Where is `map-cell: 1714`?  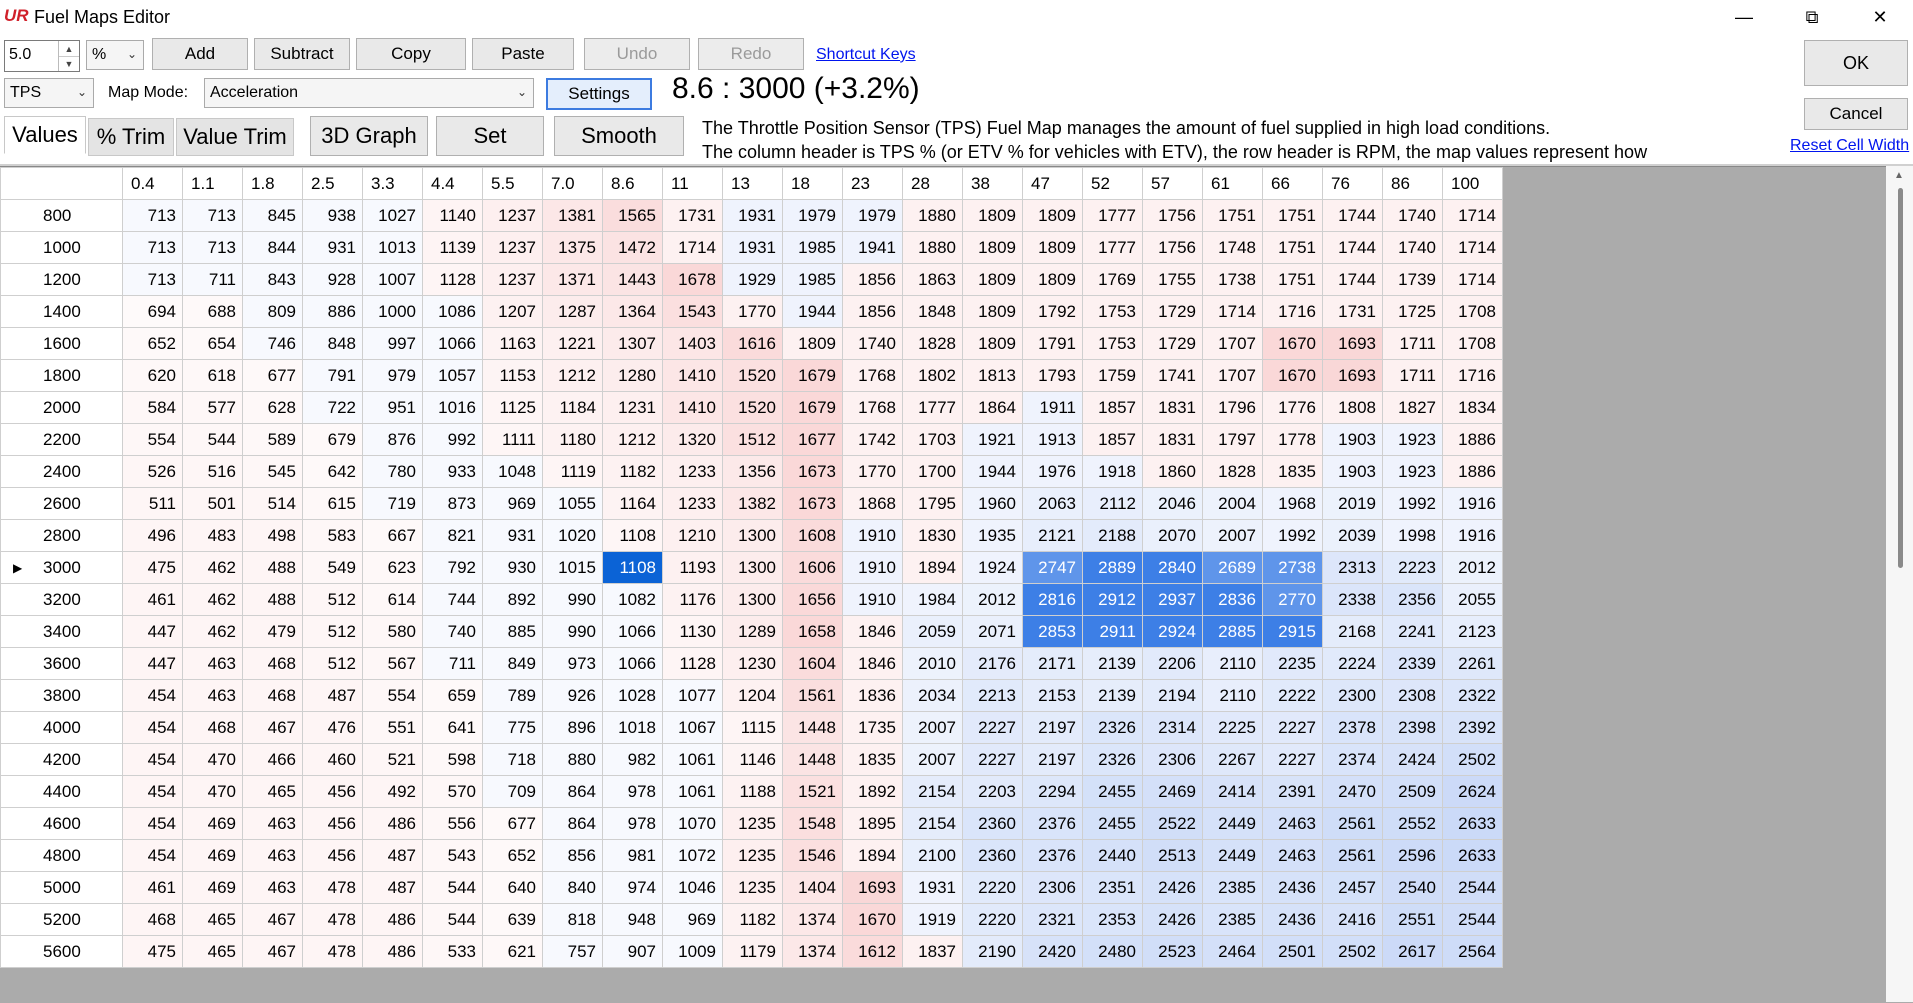 map-cell: 1714 is located at coordinates (1472, 279).